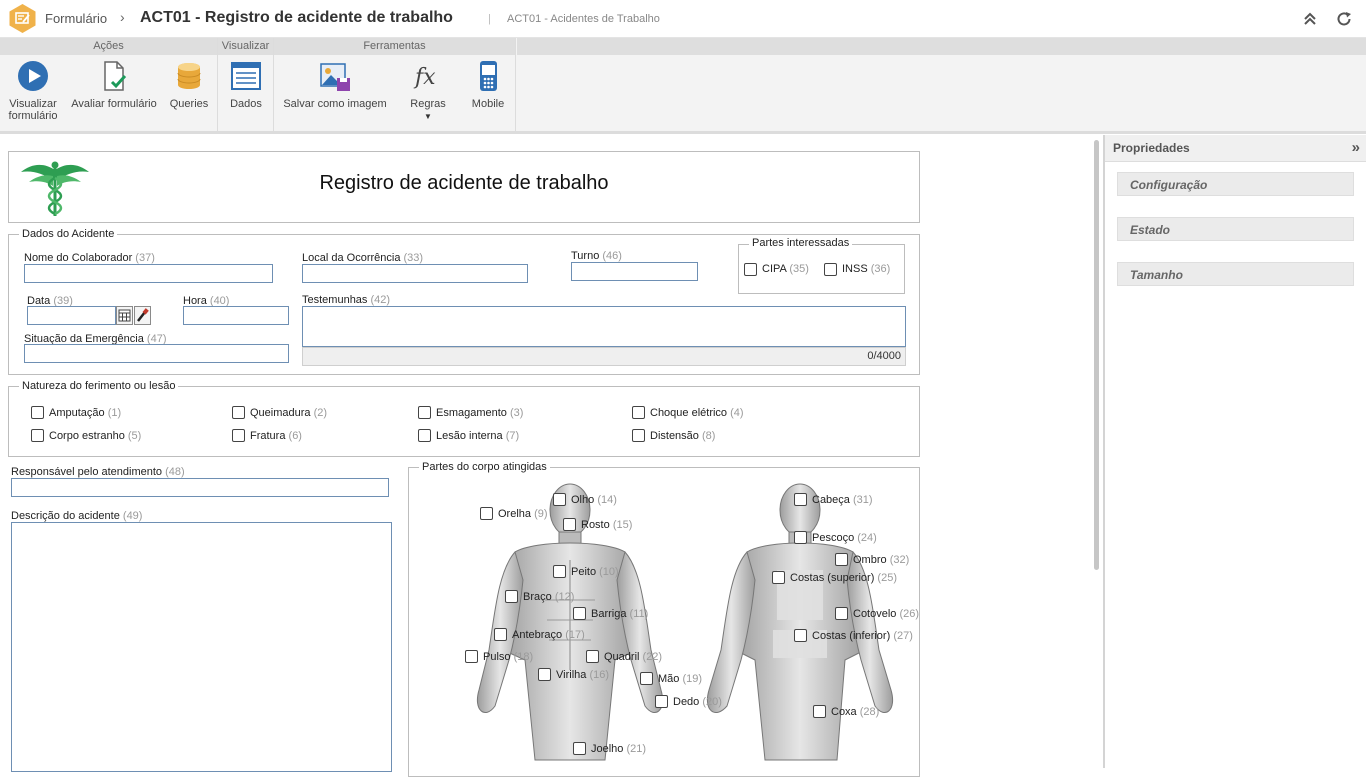 The height and width of the screenshot is (777, 1366). Describe the element at coordinates (37, 412) in the screenshot. I see `amputacao-checkbox` at that location.